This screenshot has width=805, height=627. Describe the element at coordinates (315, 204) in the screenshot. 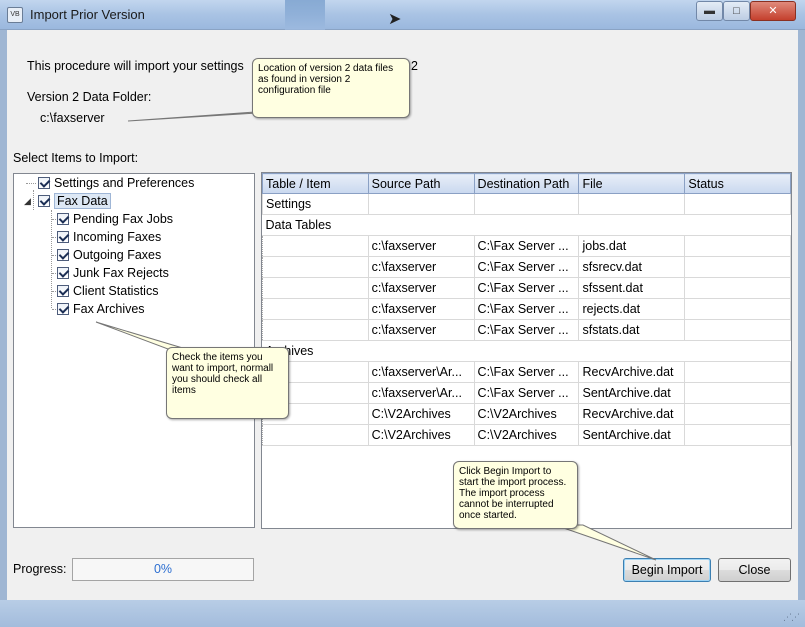

I see `table-cell: Settings` at that location.